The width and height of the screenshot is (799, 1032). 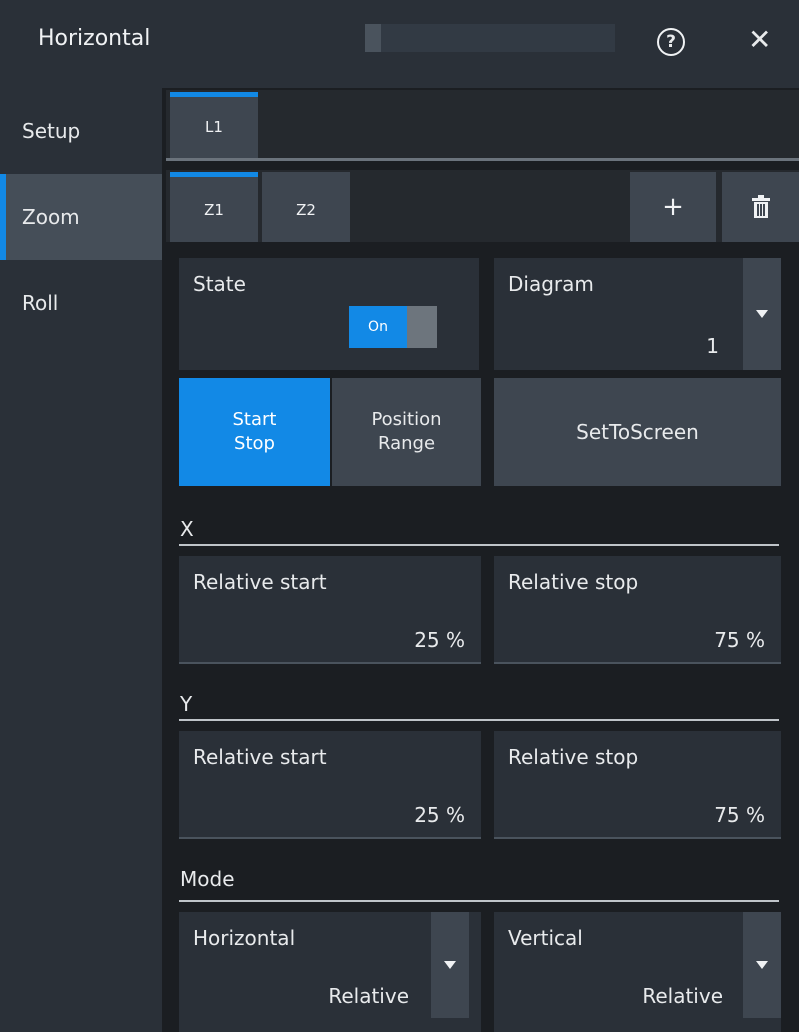 I want to click on y-relative-stop-field: Relative stop 75 %, so click(x=637, y=785).